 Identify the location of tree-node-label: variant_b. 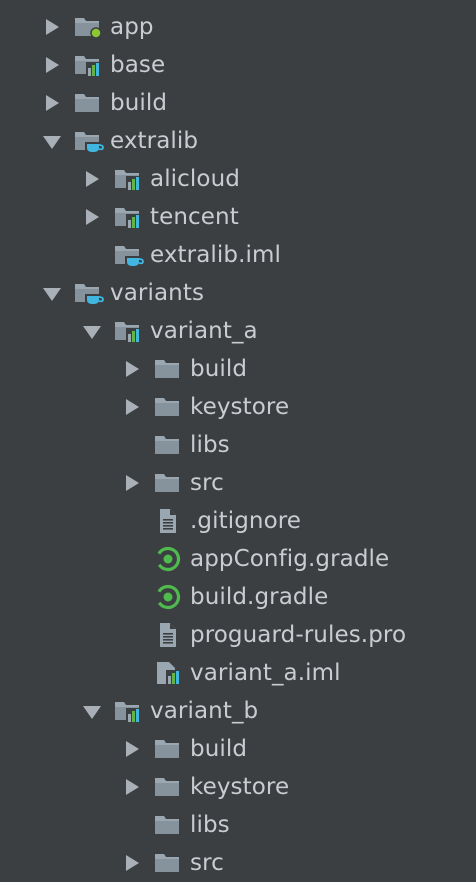
(204, 711).